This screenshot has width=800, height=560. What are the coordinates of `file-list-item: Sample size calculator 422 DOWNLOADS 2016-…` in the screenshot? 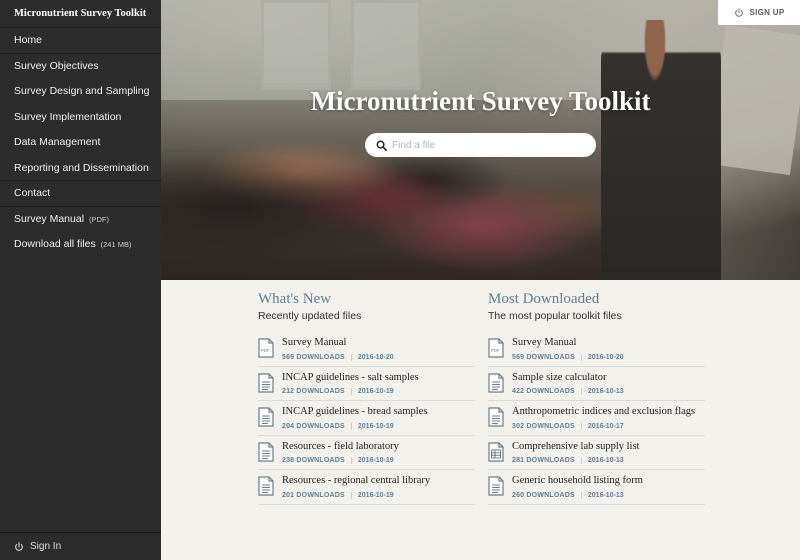 It's located at (596, 384).